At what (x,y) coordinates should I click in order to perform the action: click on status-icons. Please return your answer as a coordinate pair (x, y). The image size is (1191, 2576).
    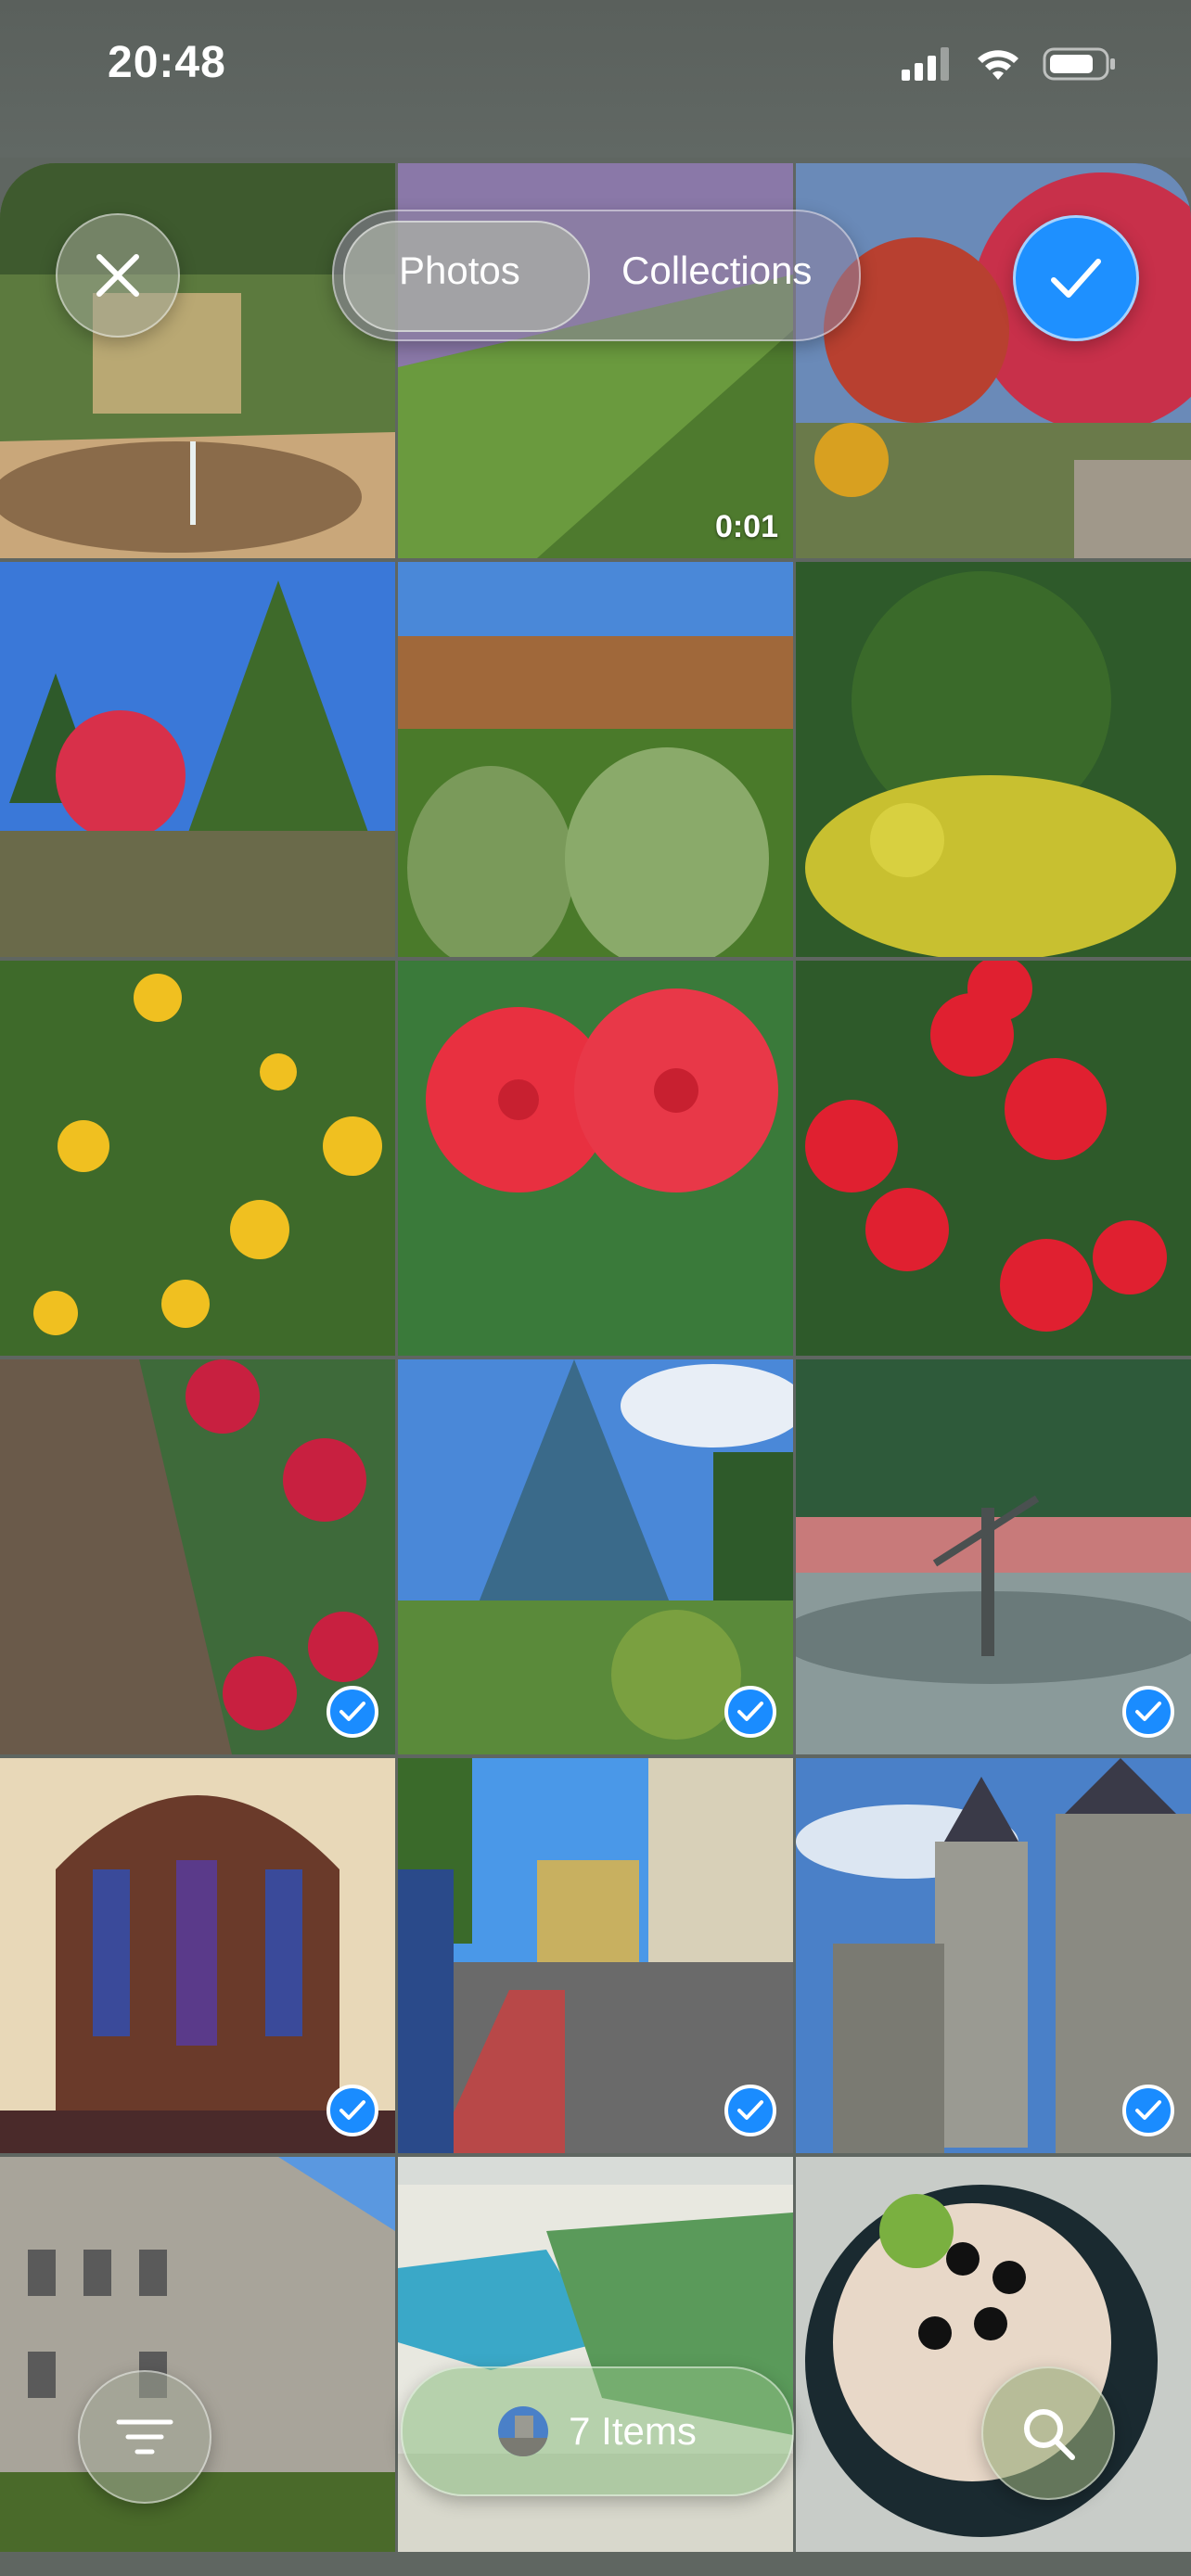
    Looking at the image, I should click on (1010, 64).